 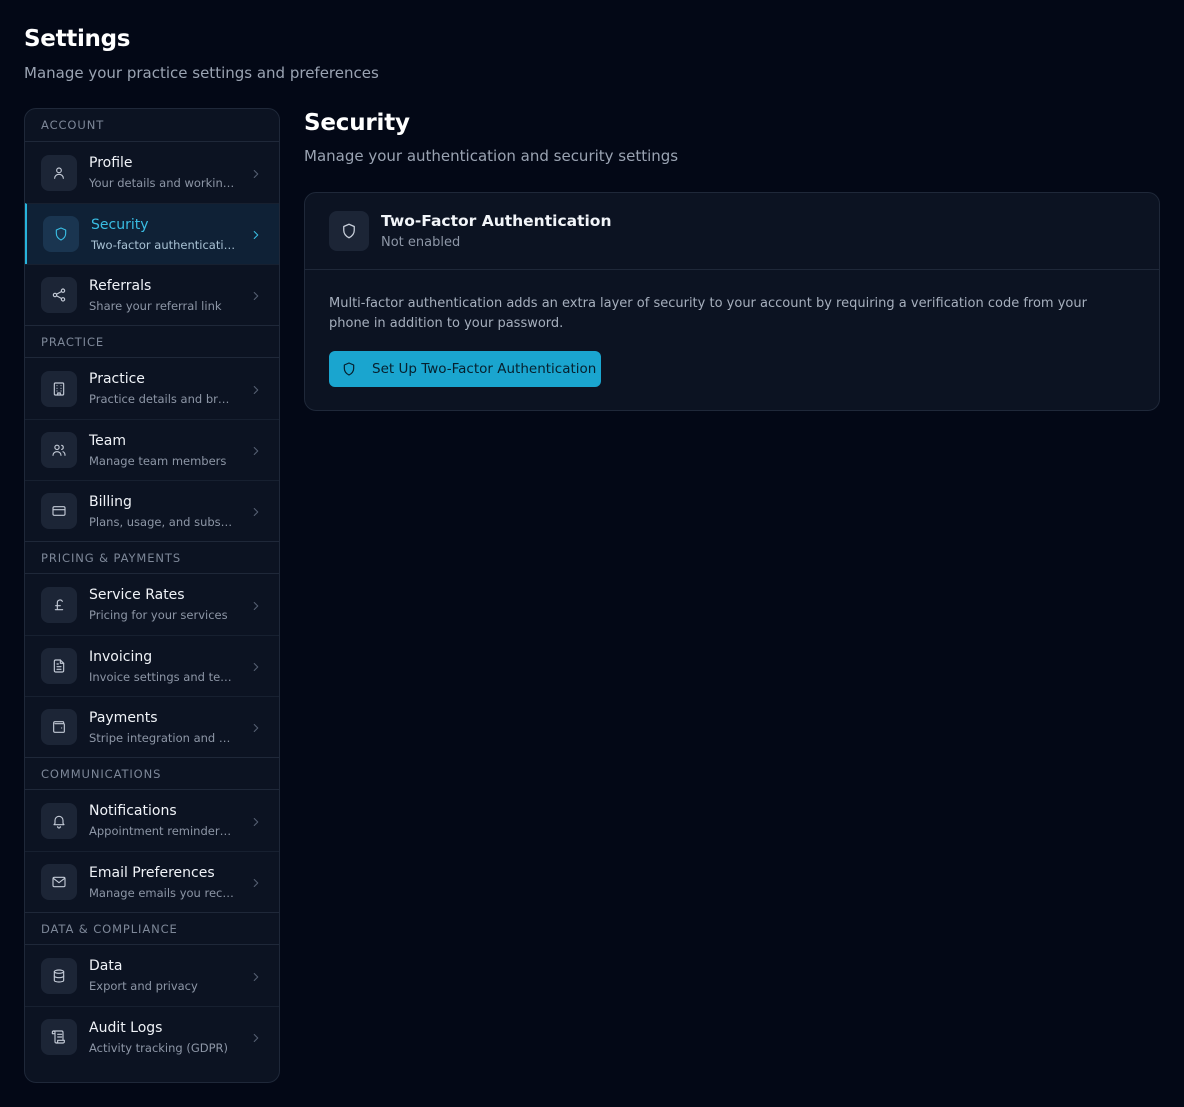 What do you see at coordinates (152, 388) in the screenshot?
I see `sidebar-item-practice: Practice Practice details and branding` at bounding box center [152, 388].